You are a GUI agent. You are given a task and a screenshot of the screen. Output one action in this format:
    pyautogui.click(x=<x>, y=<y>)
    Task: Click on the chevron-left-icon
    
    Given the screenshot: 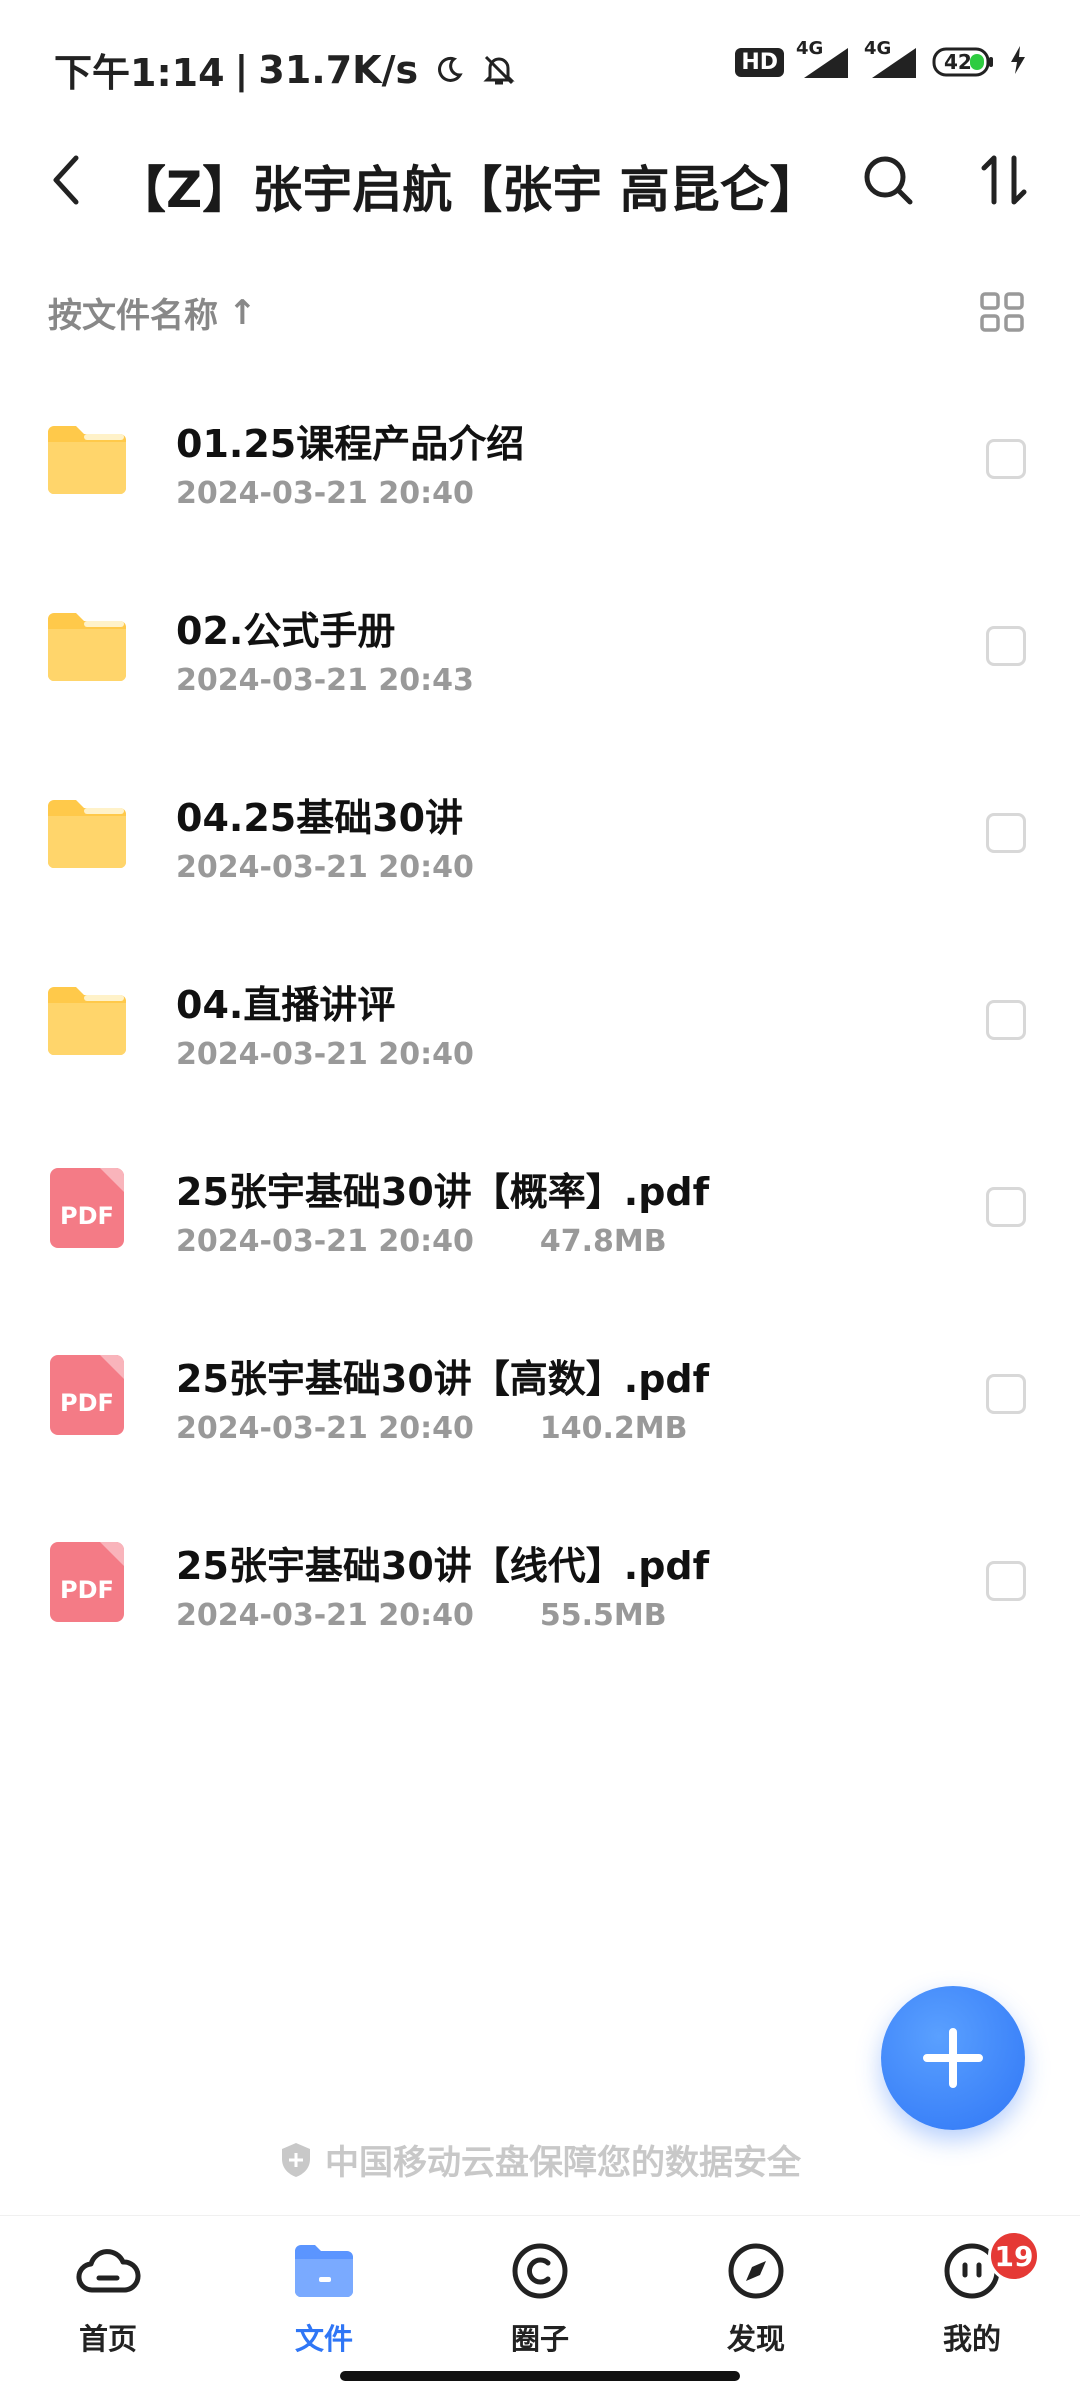 What is the action you would take?
    pyautogui.click(x=66, y=180)
    